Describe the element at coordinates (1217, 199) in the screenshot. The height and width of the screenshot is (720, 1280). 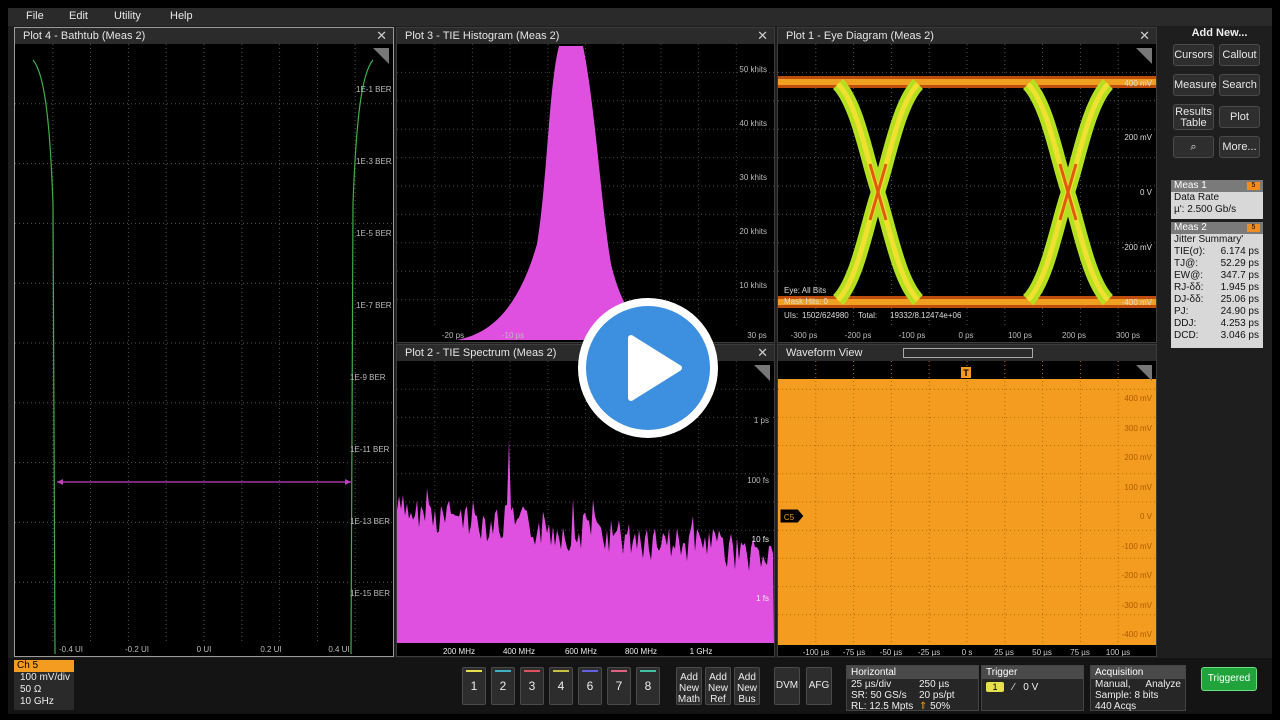
I see `meas1-badge: Meas 1 5 Data Rate µ': 2.500 Gb/s` at that location.